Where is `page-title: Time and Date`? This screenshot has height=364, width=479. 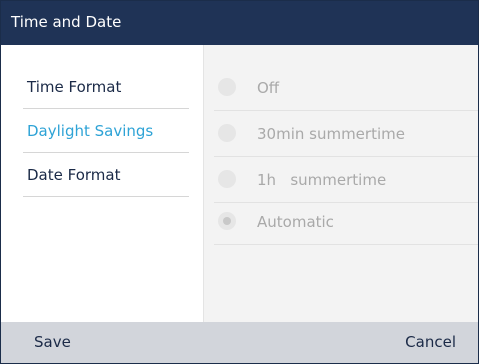 page-title: Time and Date is located at coordinates (66, 22).